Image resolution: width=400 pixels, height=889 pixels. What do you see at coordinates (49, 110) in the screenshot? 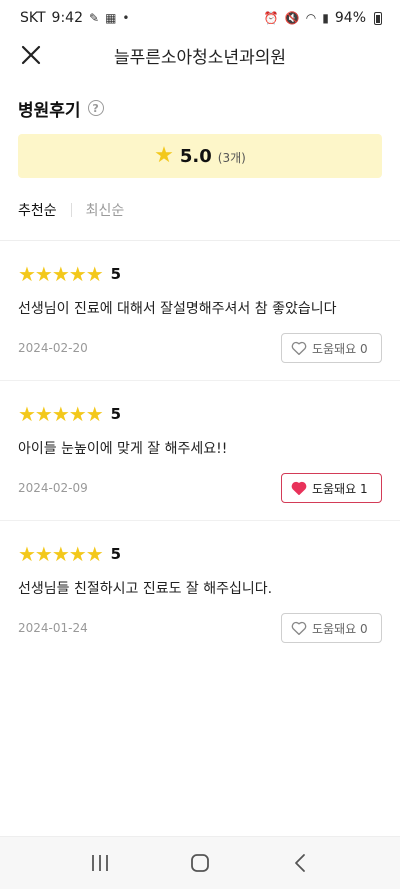
I see `section-title: 병원후기` at bounding box center [49, 110].